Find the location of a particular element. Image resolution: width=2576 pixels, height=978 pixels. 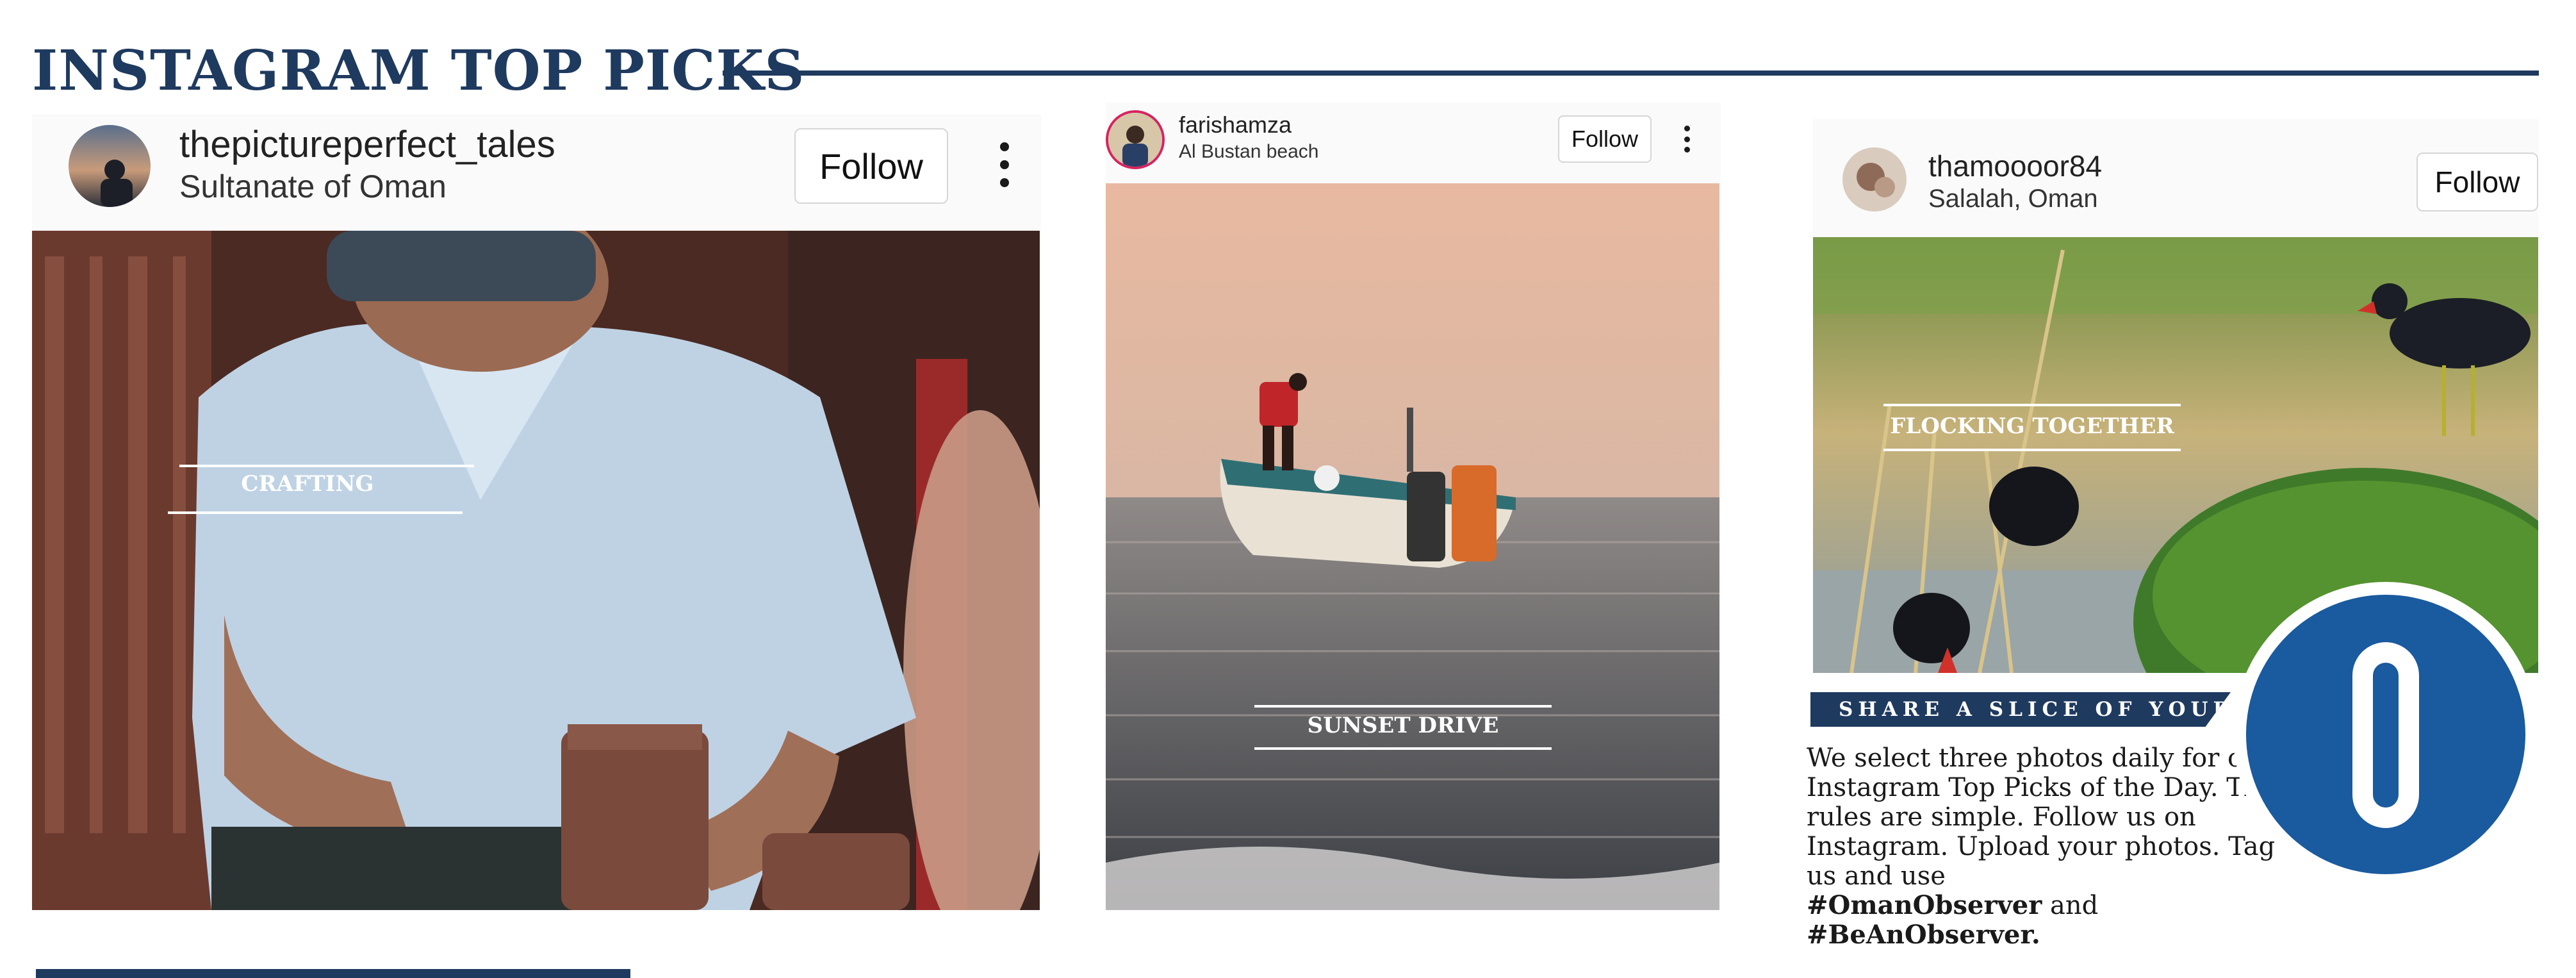

post-2-caption: SUNSET DRIVE is located at coordinates (1403, 725).